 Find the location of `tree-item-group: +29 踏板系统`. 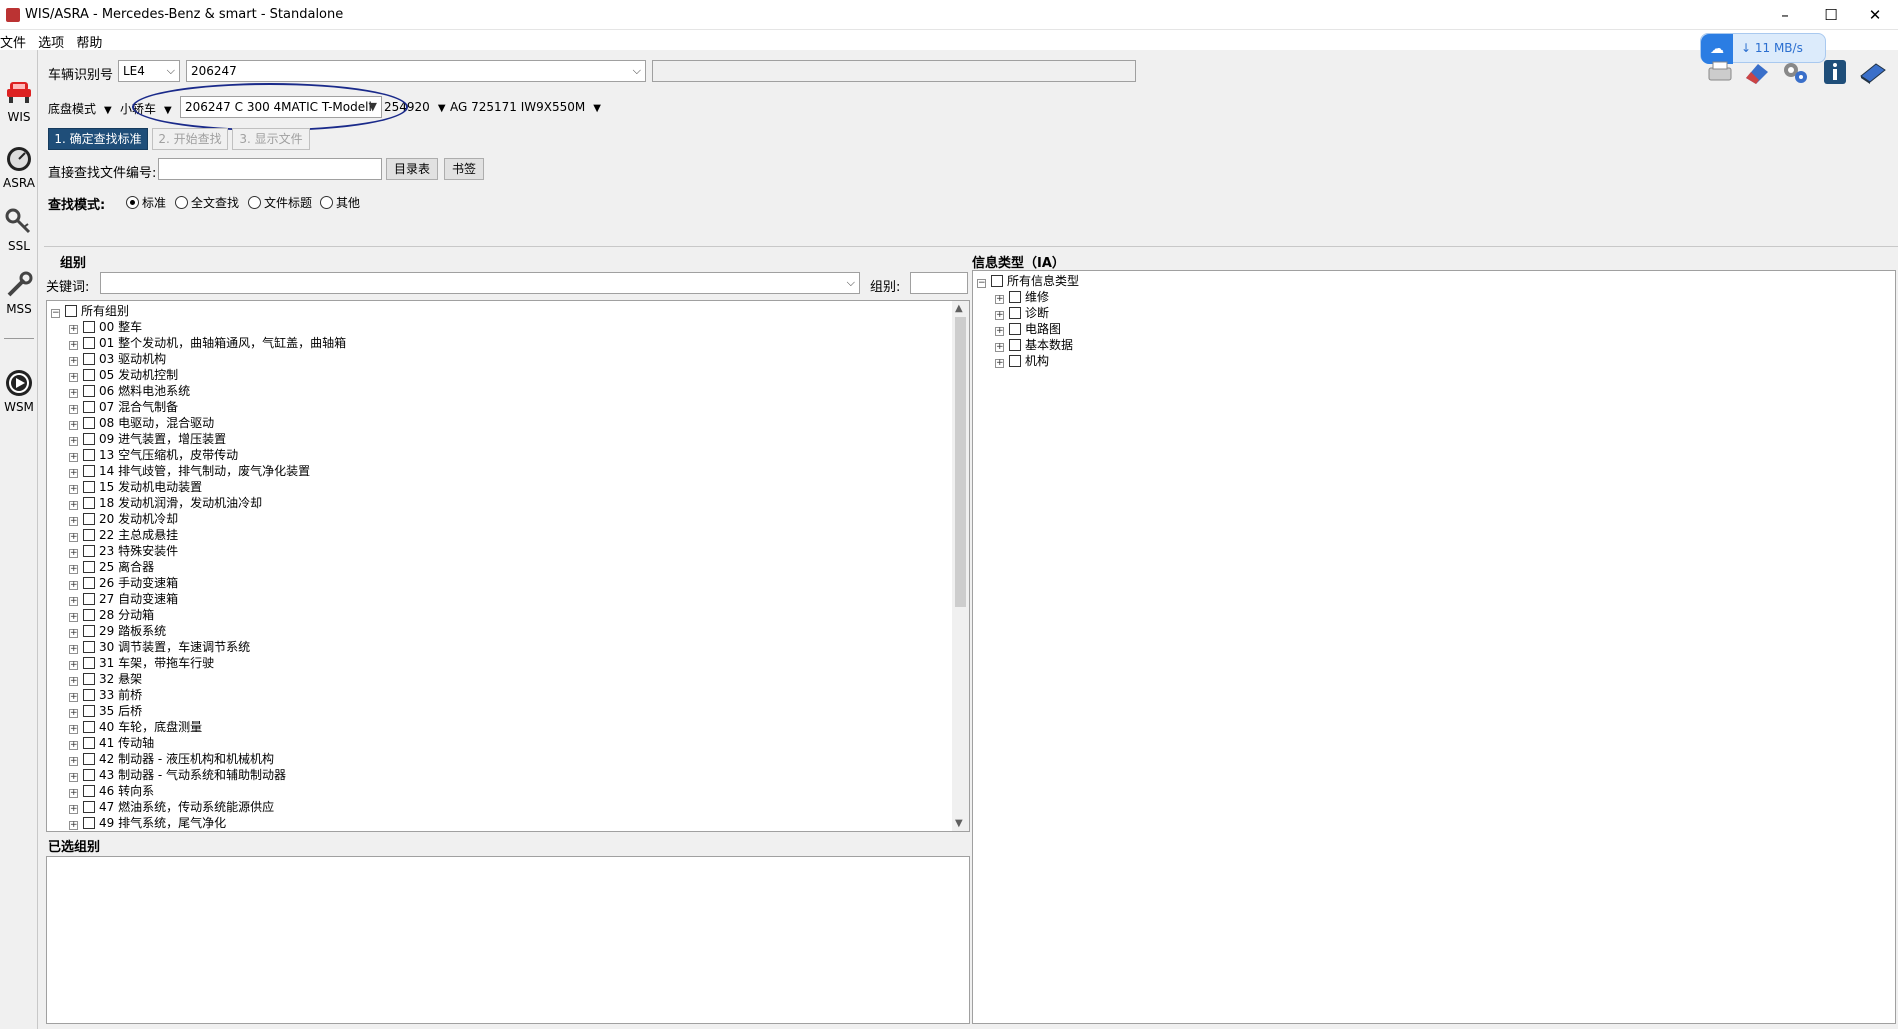

tree-item-group: +29 踏板系统 is located at coordinates (117, 631).